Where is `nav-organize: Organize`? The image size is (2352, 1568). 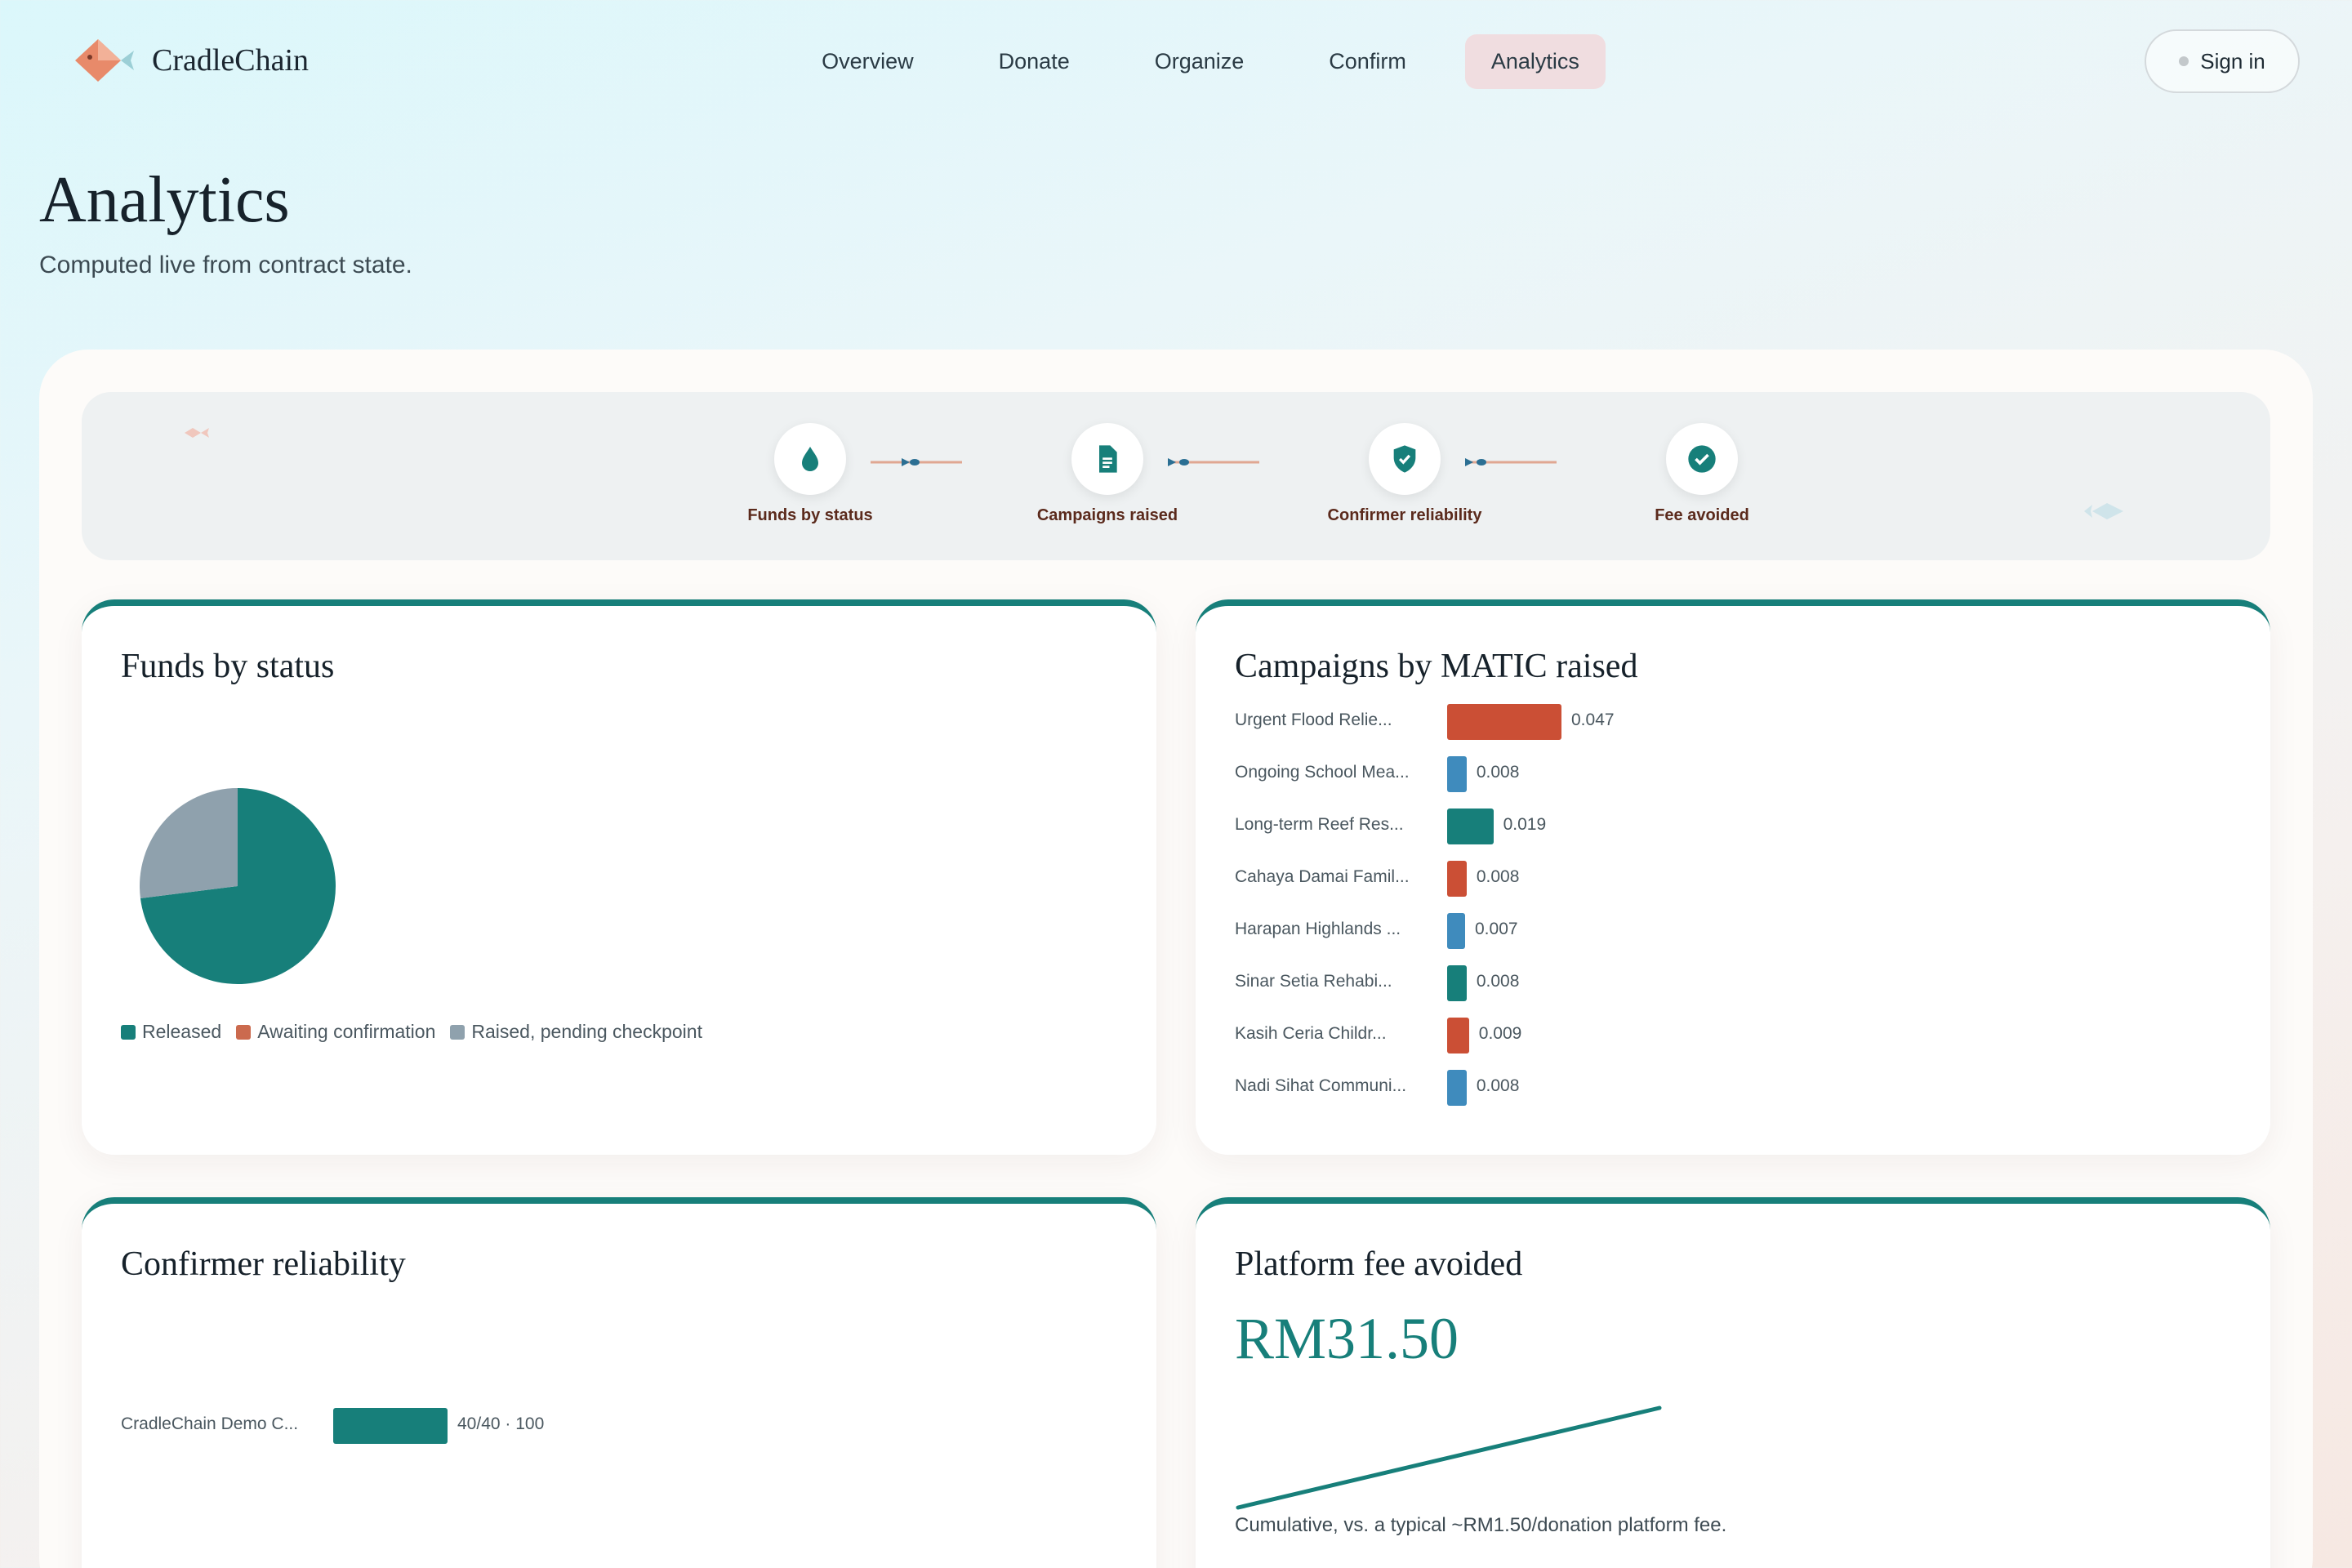
nav-organize: Organize is located at coordinates (1200, 61).